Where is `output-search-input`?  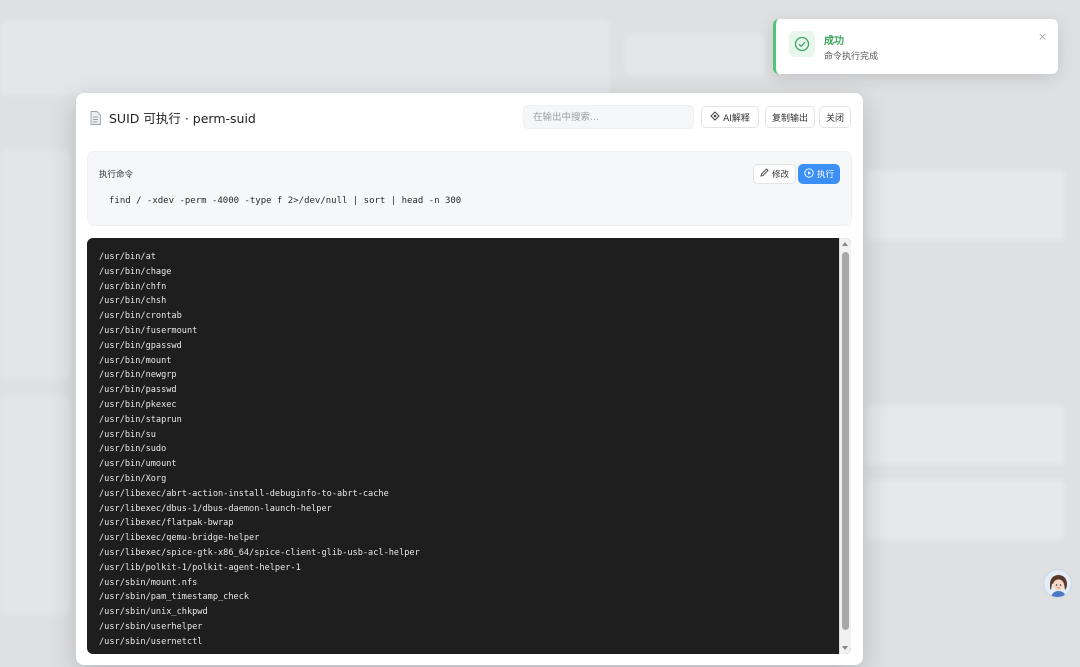 output-search-input is located at coordinates (608, 117).